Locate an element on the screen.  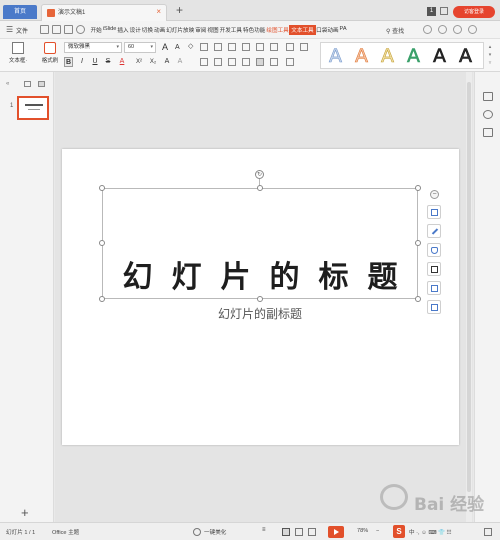
tab-home: 首页 is located at coordinates (20, 12).